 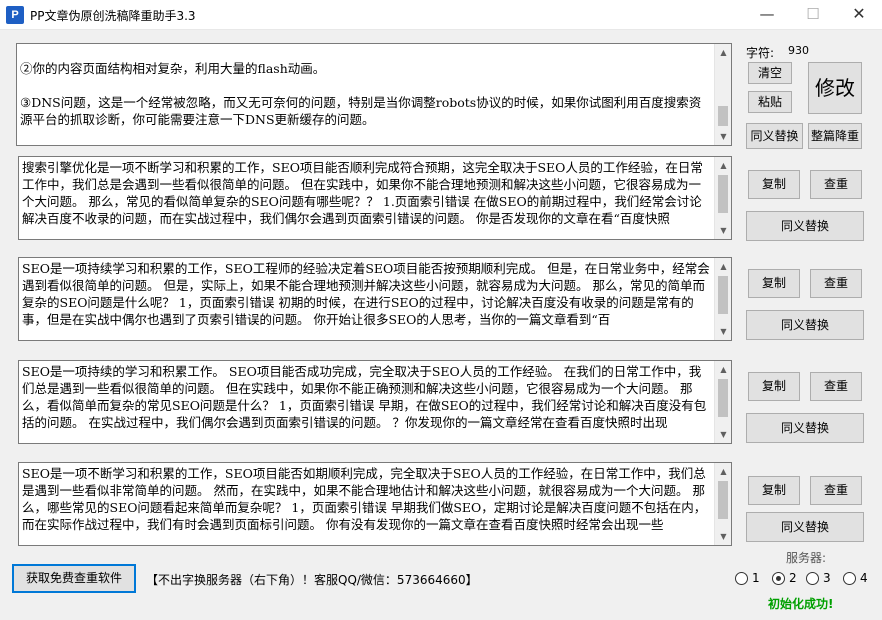 What do you see at coordinates (312, 580) in the screenshot?
I see `service-notice: 【不出字换服务器（右下角）！客服QQ/微信：573664660】` at bounding box center [312, 580].